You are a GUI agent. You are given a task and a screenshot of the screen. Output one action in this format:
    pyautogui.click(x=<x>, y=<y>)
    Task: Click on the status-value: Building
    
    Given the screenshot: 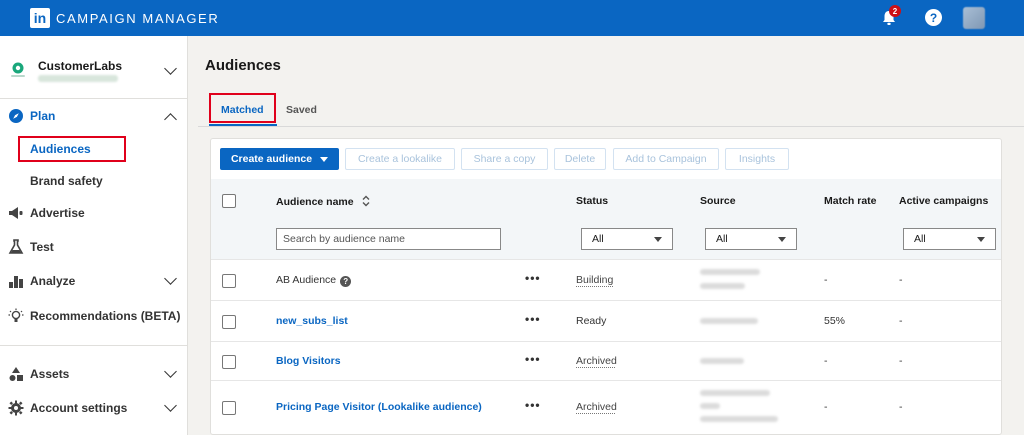 What is the action you would take?
    pyautogui.click(x=595, y=280)
    